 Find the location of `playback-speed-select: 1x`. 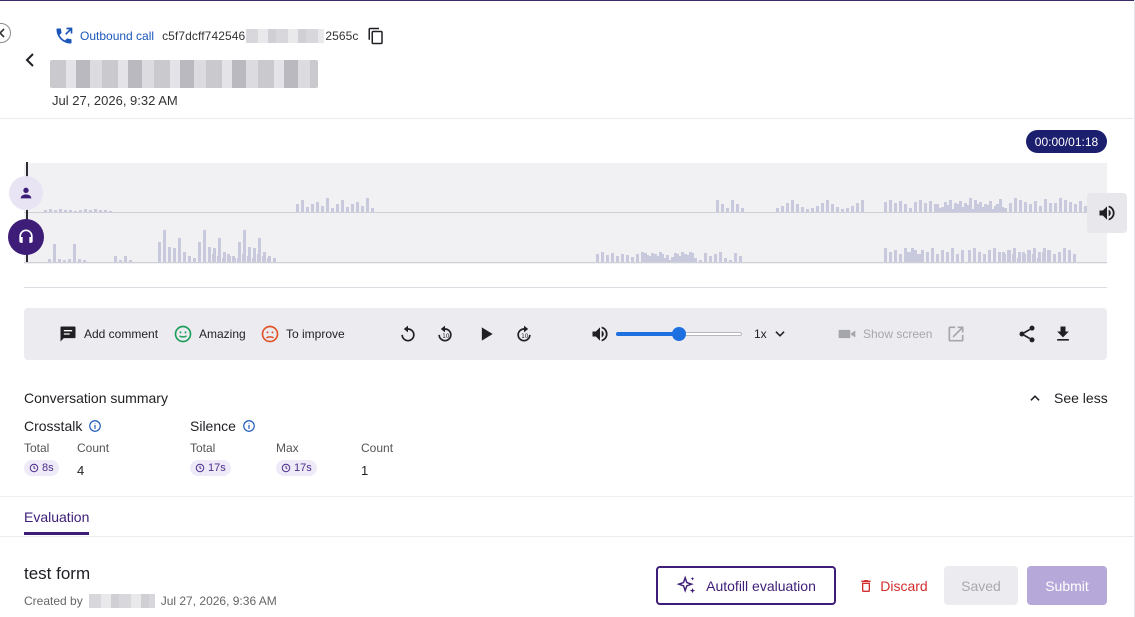

playback-speed-select: 1x is located at coordinates (770, 334).